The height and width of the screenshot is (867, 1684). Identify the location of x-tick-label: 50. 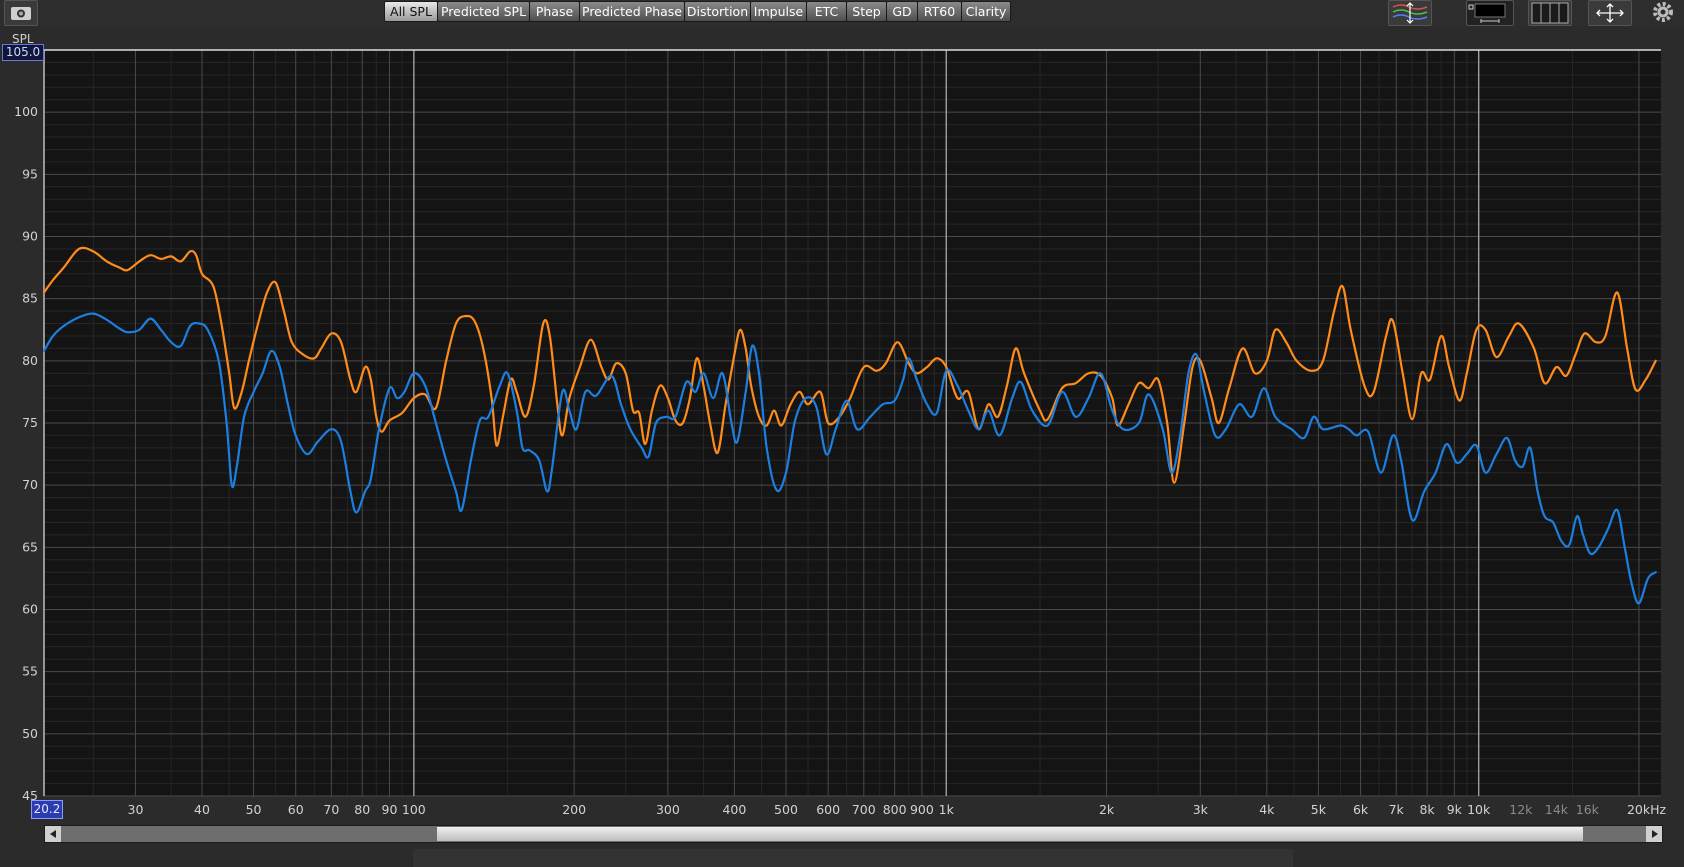
(254, 809).